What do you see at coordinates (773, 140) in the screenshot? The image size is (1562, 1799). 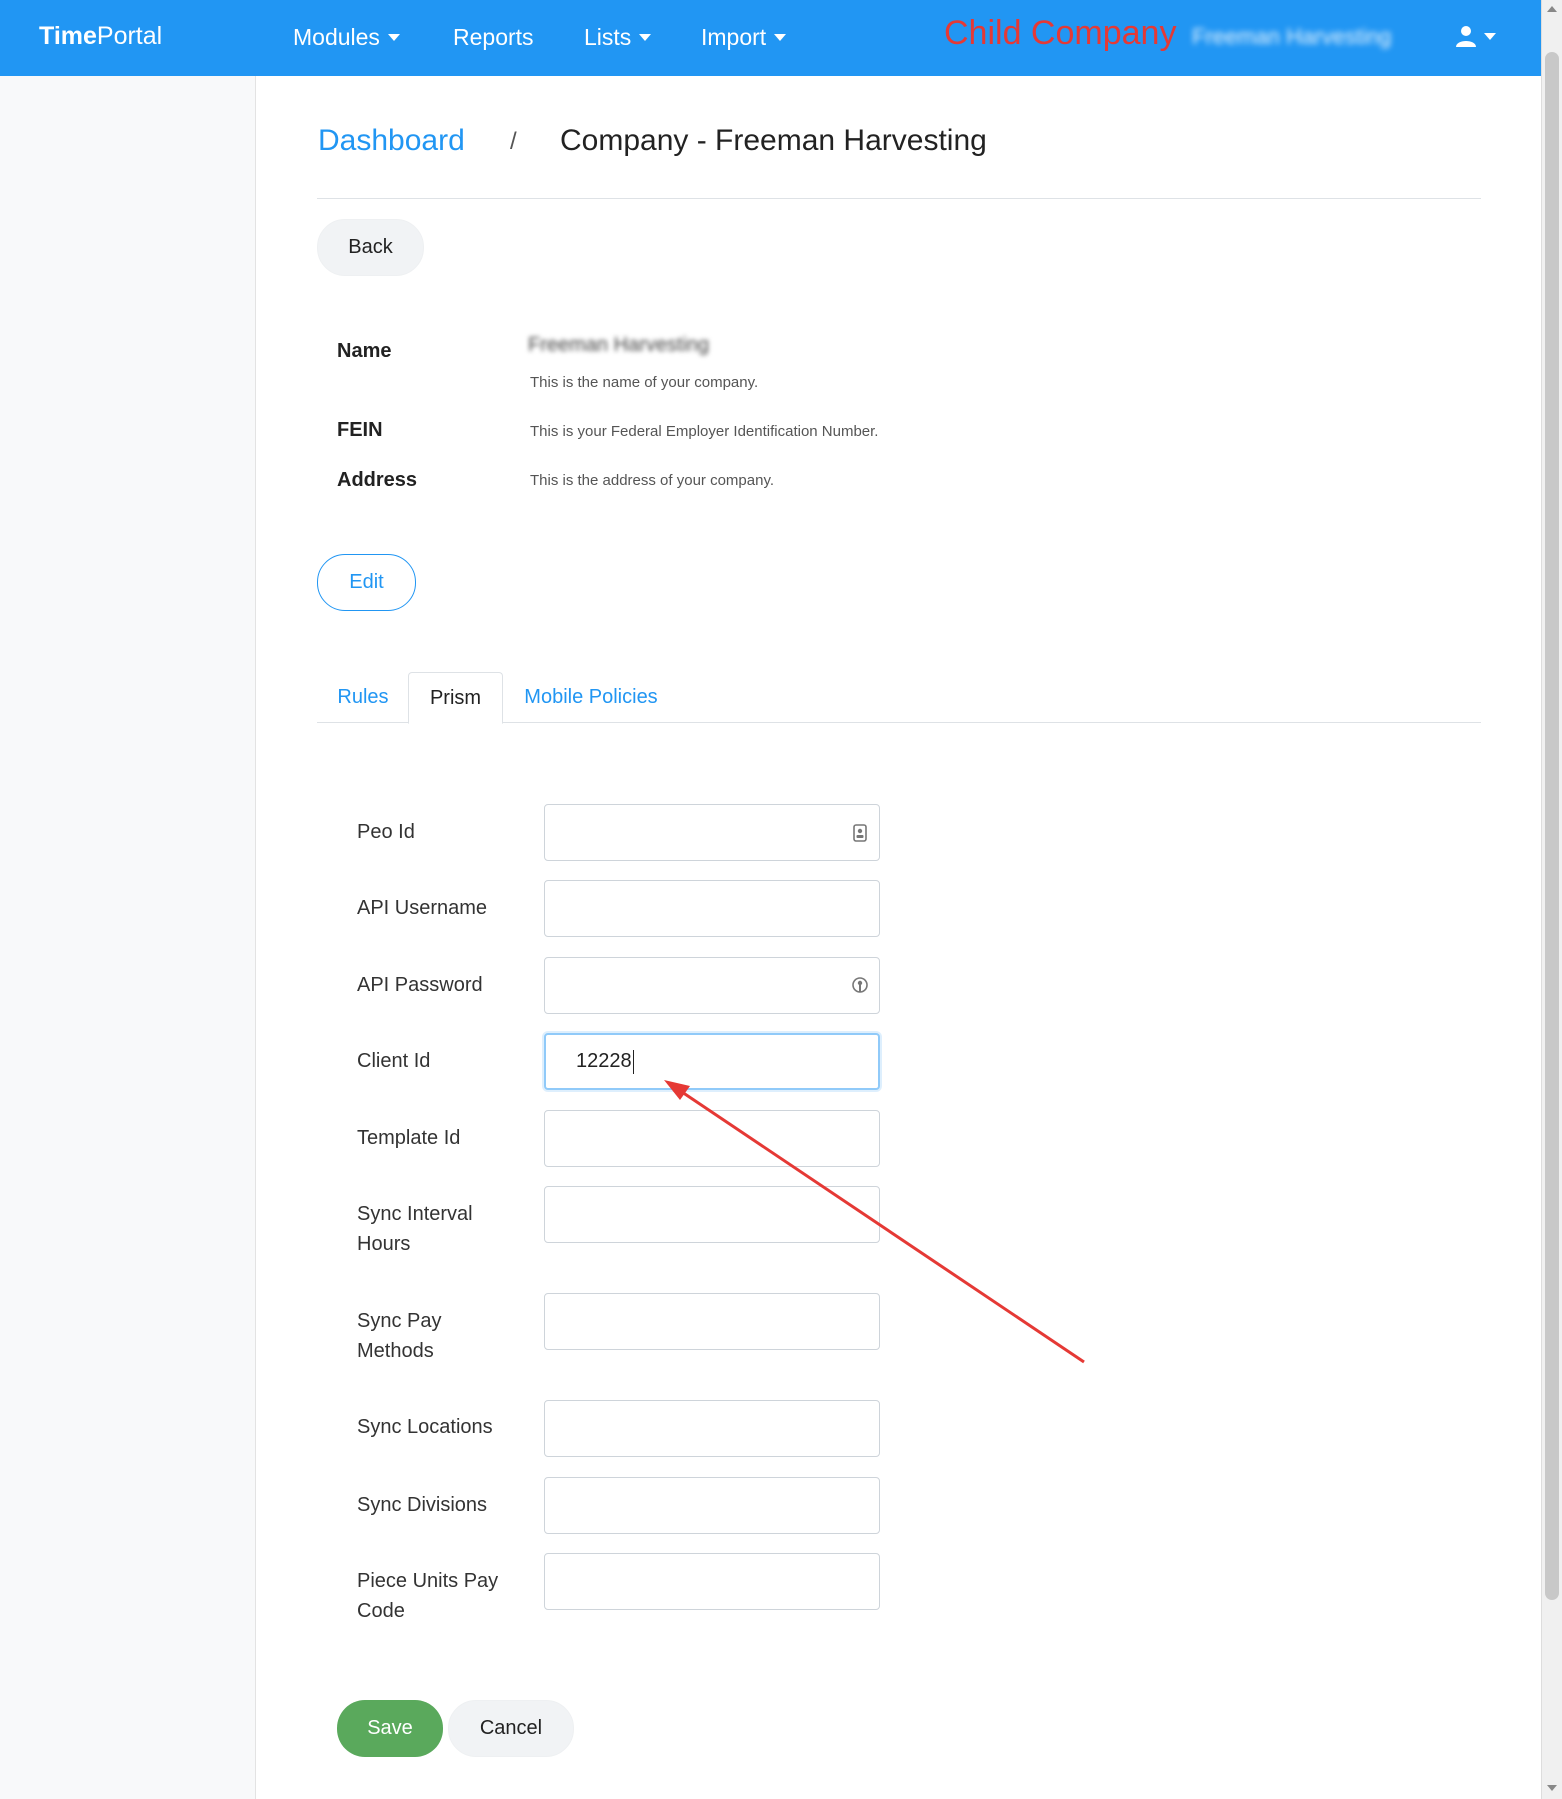 I see `page-title: Company - Freeman Harvesting` at bounding box center [773, 140].